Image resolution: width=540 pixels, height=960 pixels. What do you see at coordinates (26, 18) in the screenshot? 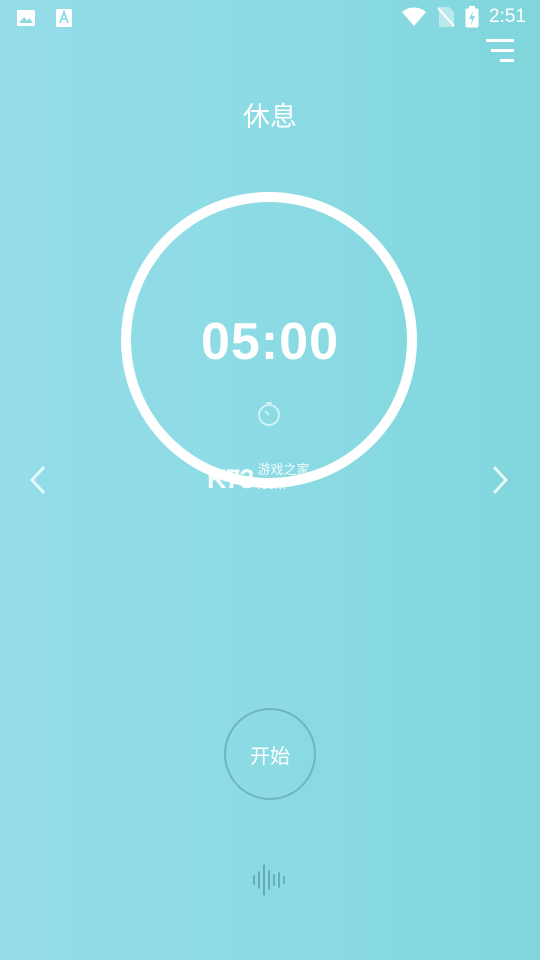
I see `image-icon` at bounding box center [26, 18].